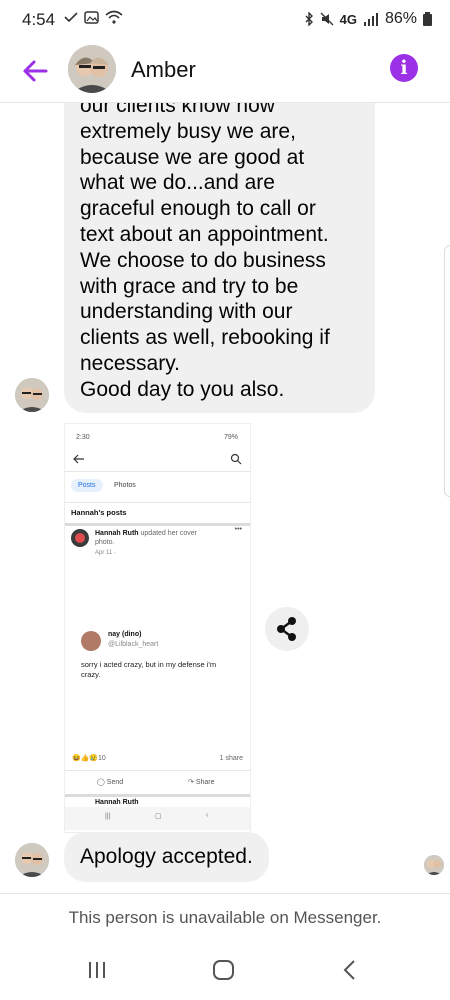  What do you see at coordinates (39, 19) in the screenshot?
I see `status-time: 4:54` at bounding box center [39, 19].